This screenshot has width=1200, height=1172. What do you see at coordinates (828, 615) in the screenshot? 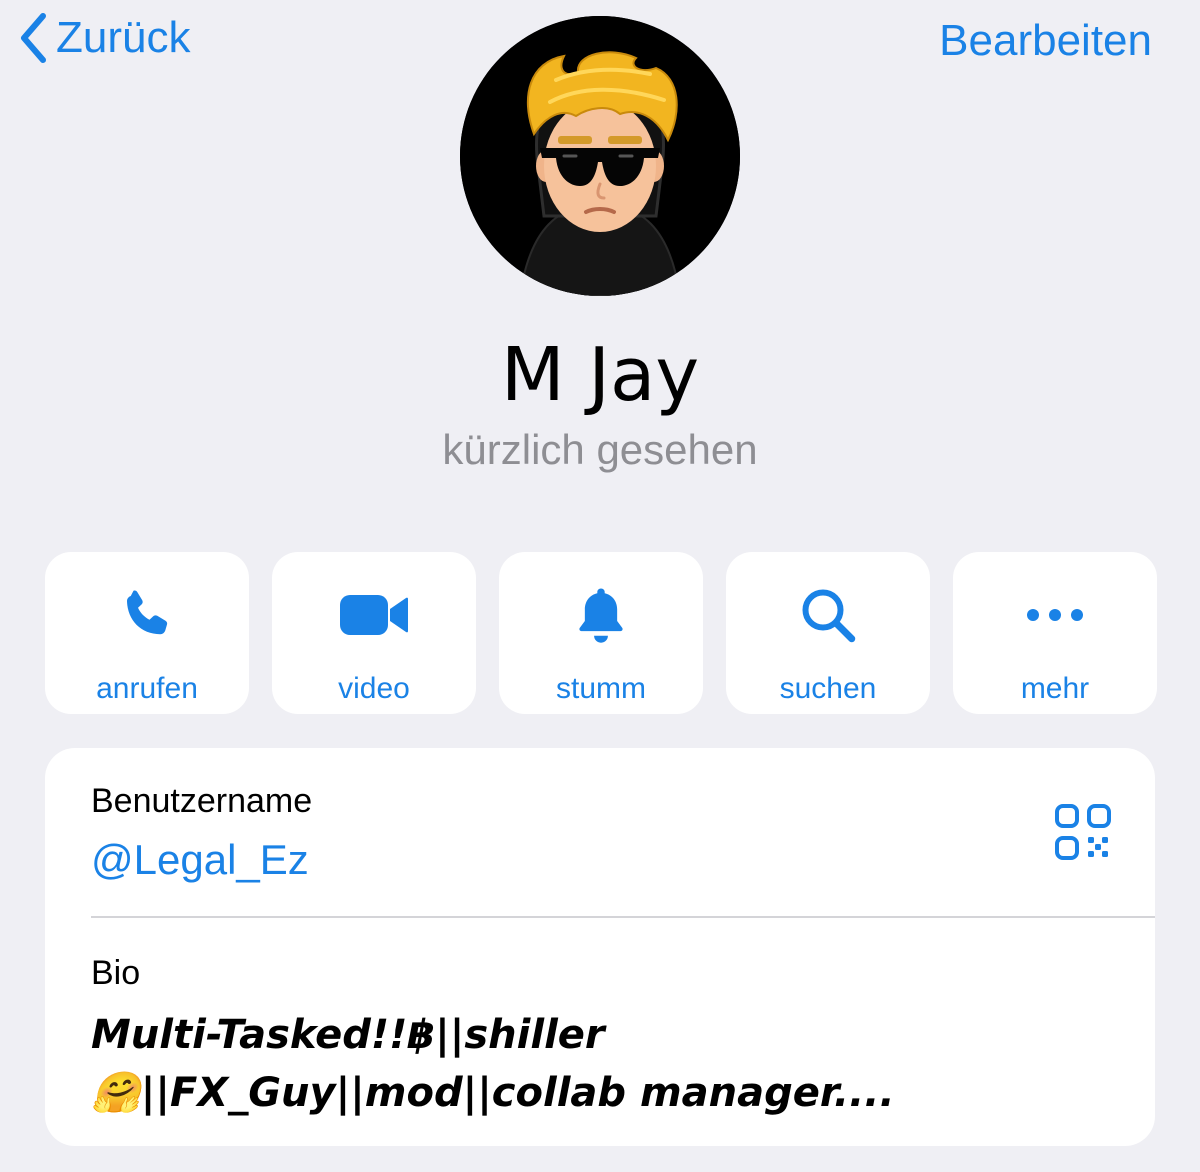
I see `search-icon` at bounding box center [828, 615].